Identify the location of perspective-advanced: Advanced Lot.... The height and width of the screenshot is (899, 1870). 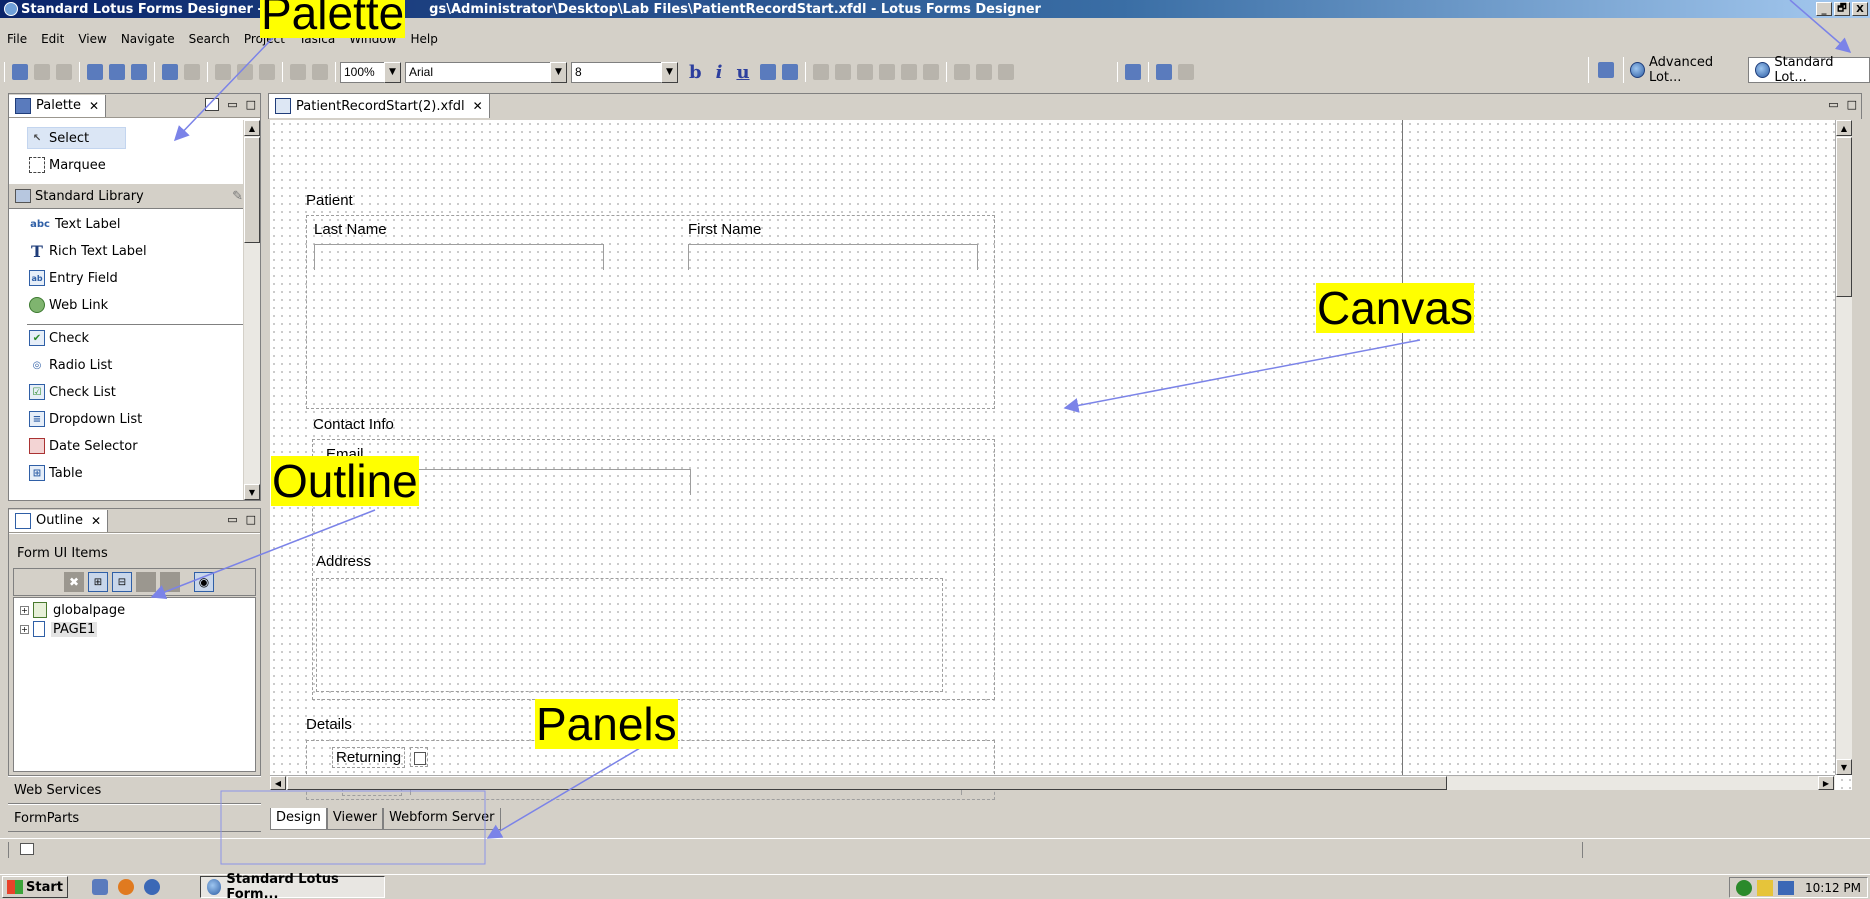
(1685, 70).